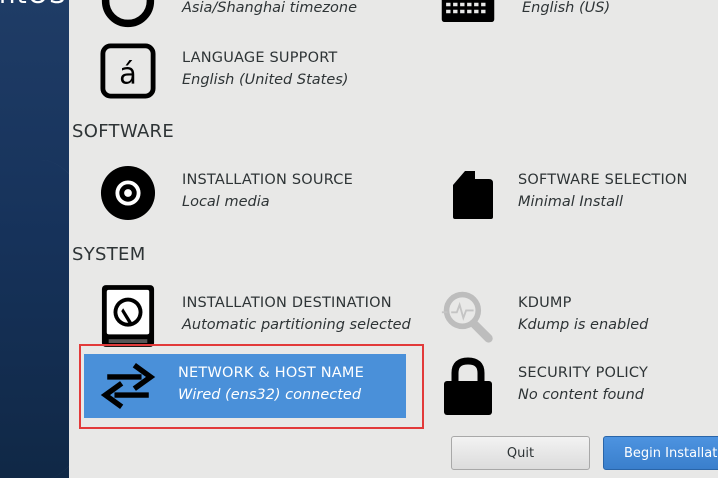 Image resolution: width=718 pixels, height=478 pixels. Describe the element at coordinates (571, 202) in the screenshot. I see `spoke-status: Minimal Install` at that location.